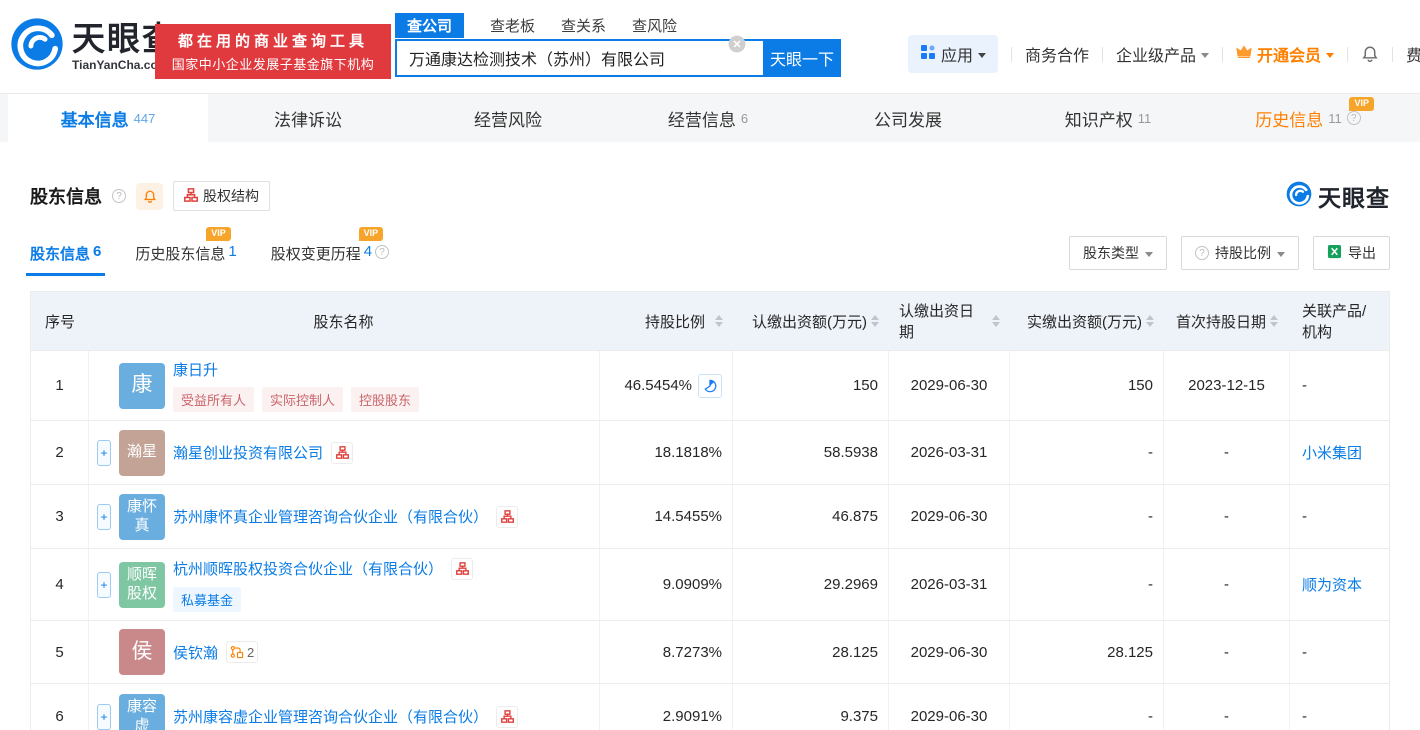 The width and height of the screenshot is (1420, 730). I want to click on tab-intellectual-property: 知识产权 11, so click(1108, 118).